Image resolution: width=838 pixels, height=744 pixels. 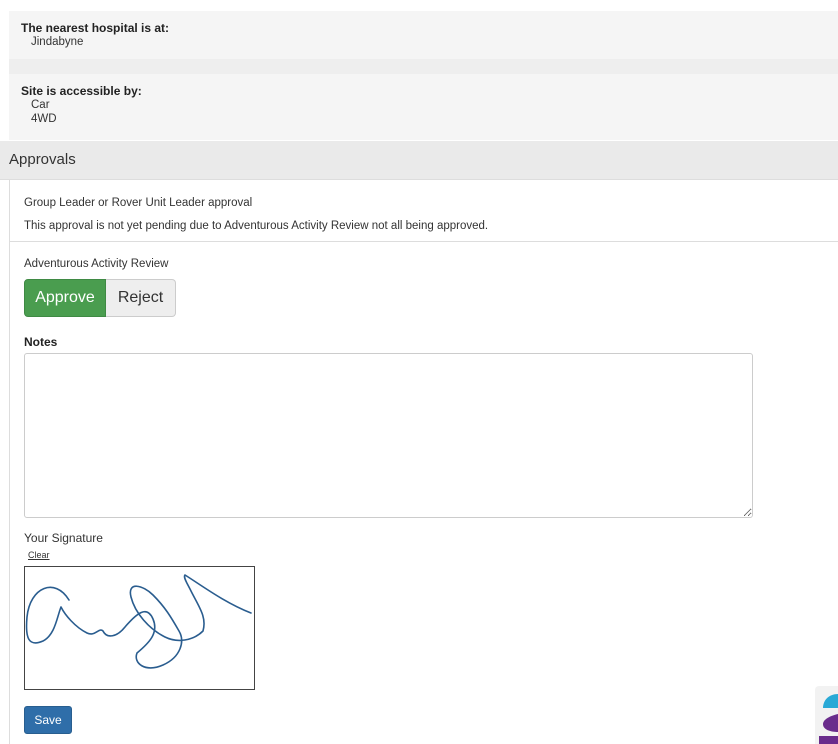 I want to click on section-separator, so click(x=423, y=66).